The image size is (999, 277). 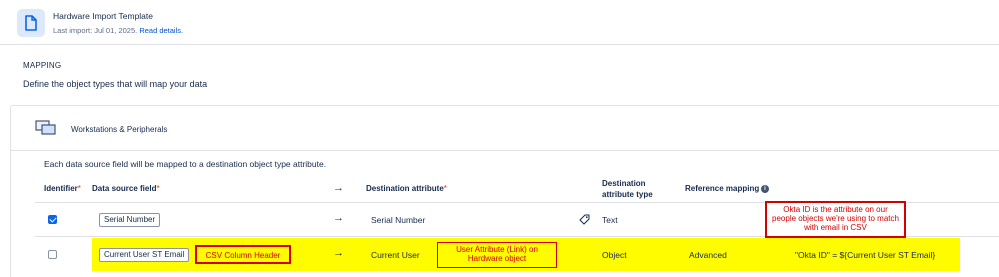 I want to click on header-arrow-icon: →, so click(x=338, y=188).